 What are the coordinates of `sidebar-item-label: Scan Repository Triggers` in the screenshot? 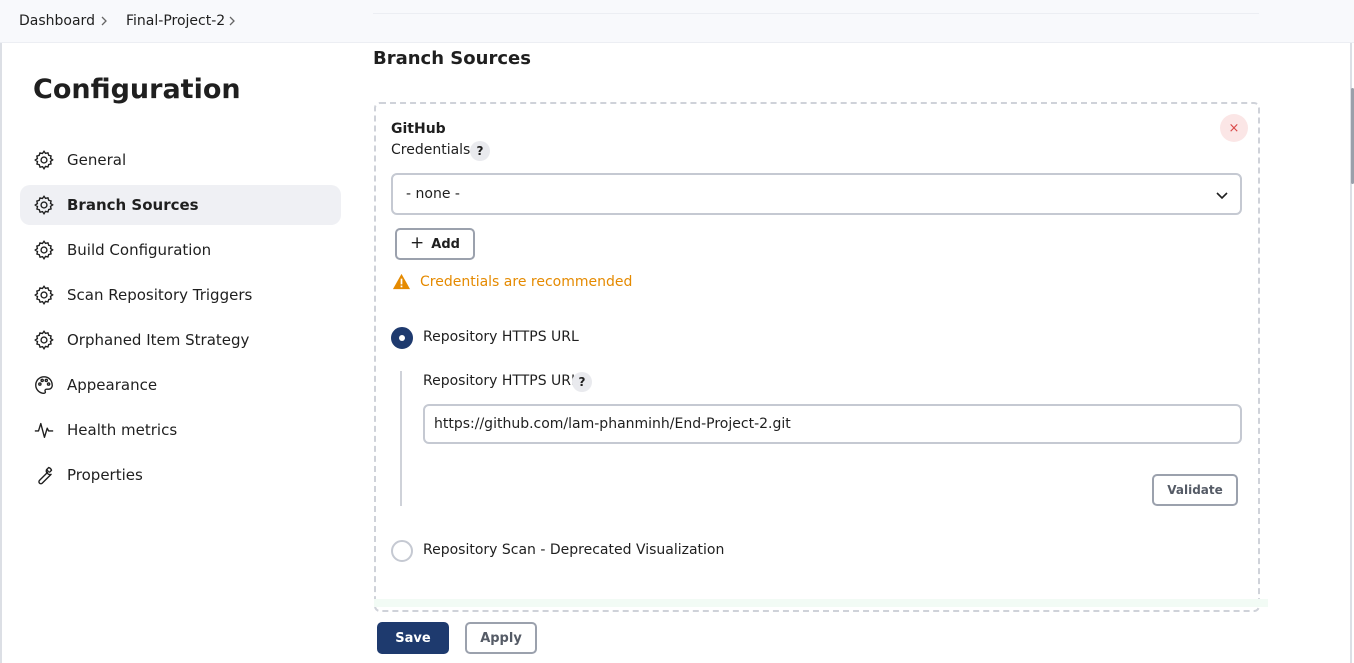 It's located at (160, 295).